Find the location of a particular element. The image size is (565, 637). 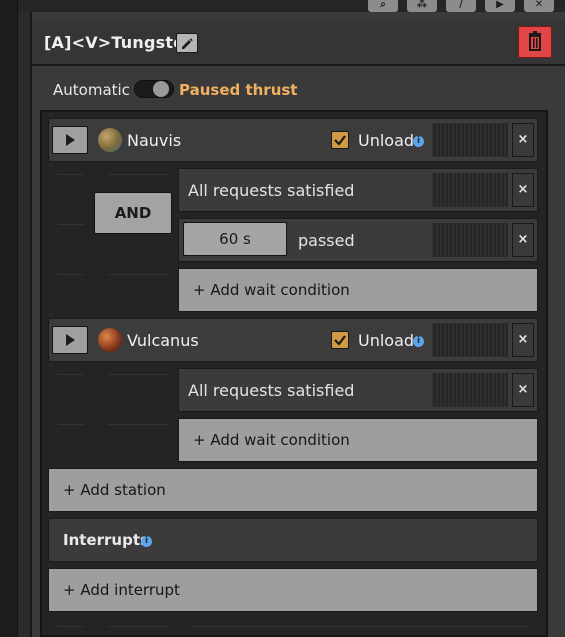

edit-name-button is located at coordinates (187, 43).